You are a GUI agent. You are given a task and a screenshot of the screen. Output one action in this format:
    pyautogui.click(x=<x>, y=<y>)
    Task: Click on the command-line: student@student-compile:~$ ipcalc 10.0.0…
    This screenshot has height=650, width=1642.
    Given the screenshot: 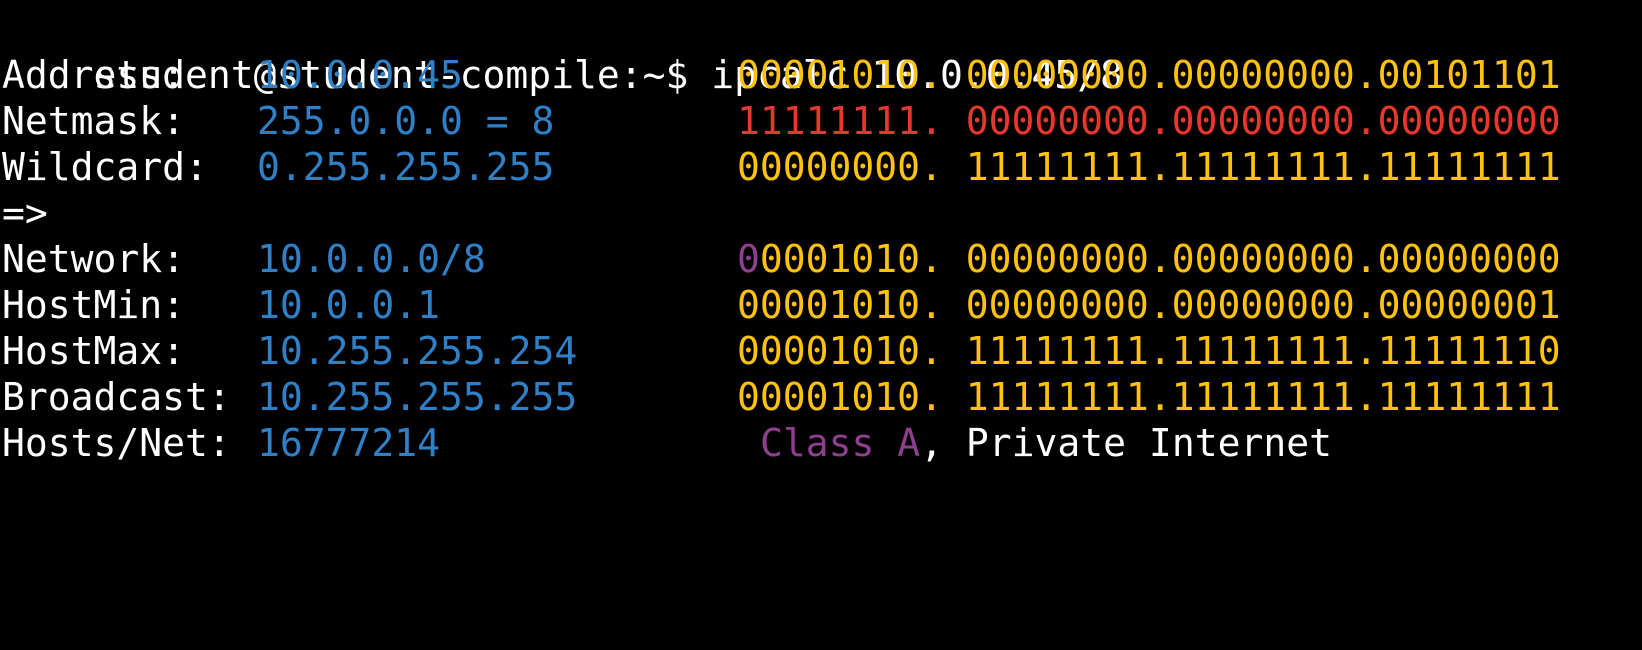 What is the action you would take?
    pyautogui.click(x=563, y=51)
    